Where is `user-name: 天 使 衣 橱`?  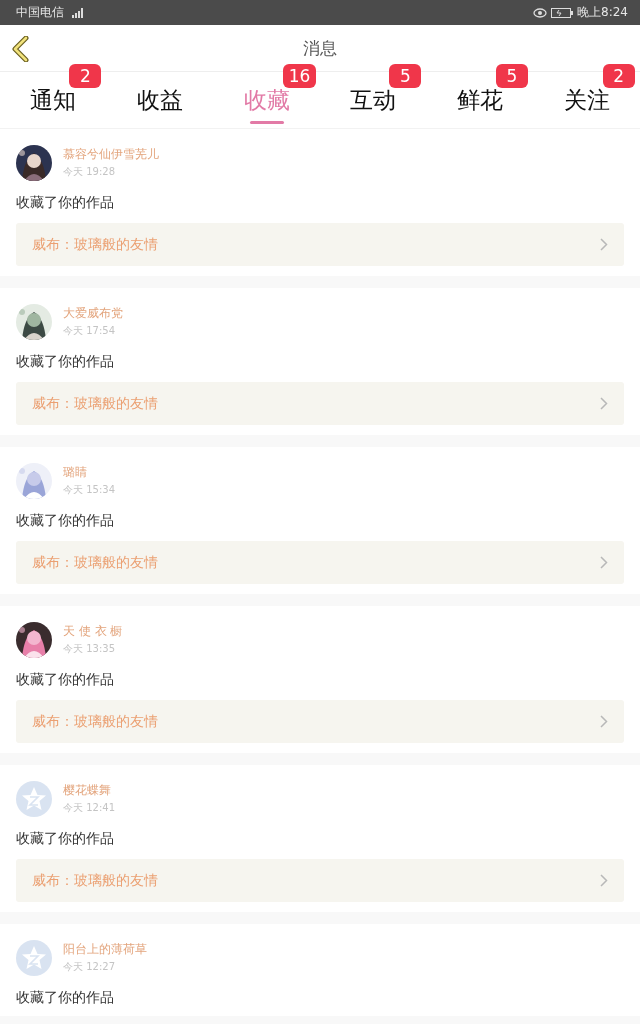 user-name: 天 使 衣 橱 is located at coordinates (93, 631).